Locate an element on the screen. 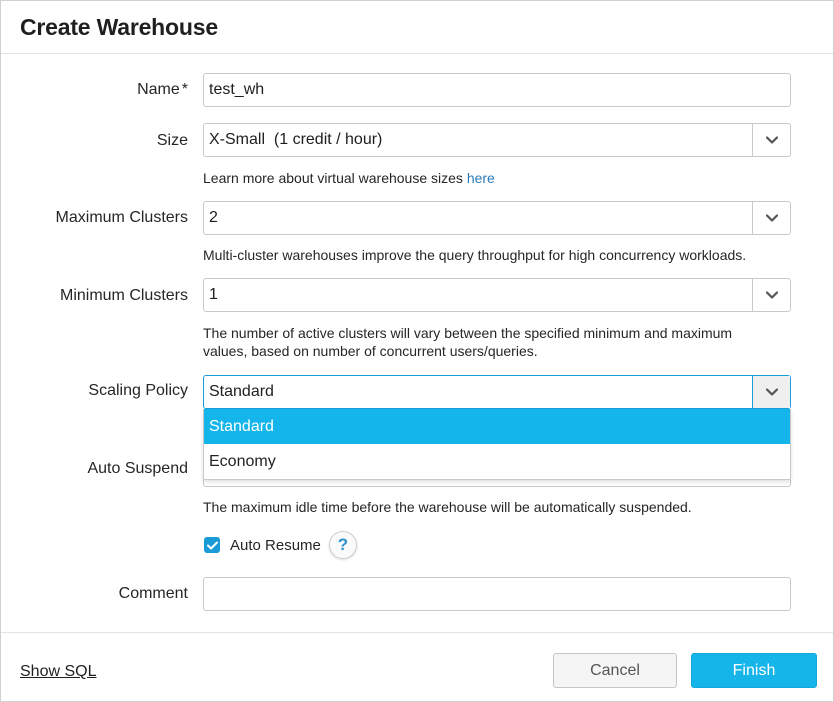 The height and width of the screenshot is (702, 834). auto-resume-label: Auto Resume is located at coordinates (275, 545).